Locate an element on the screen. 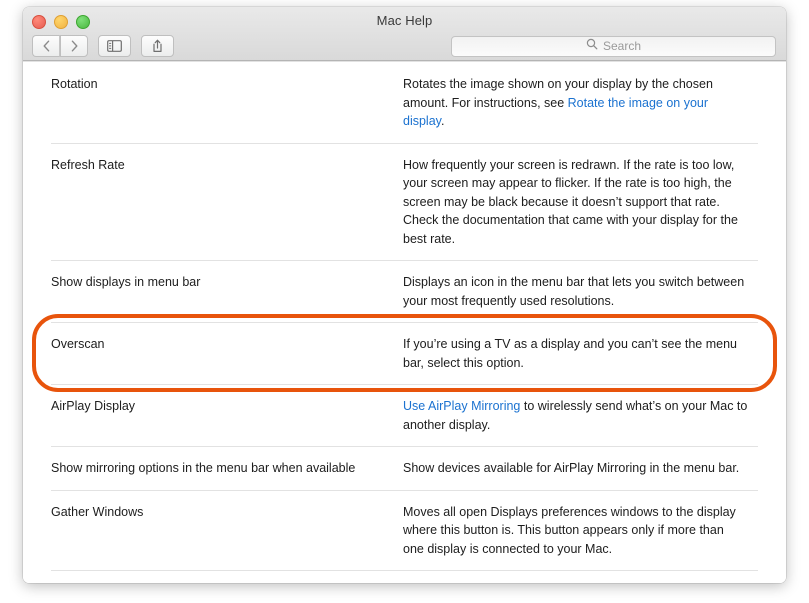 This screenshot has width=809, height=603. search-field: Search is located at coordinates (613, 46).